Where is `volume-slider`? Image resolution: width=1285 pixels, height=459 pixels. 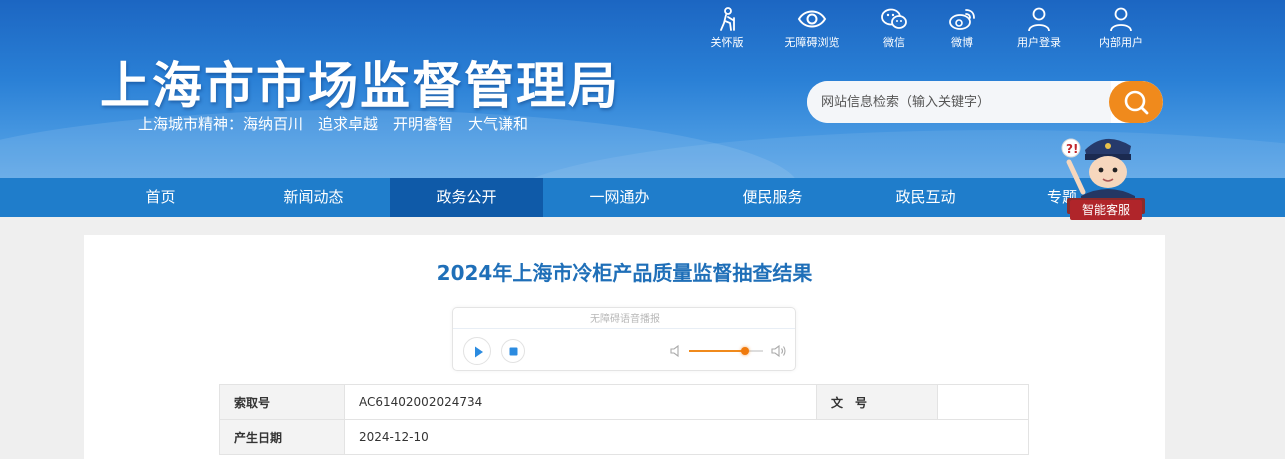 volume-slider is located at coordinates (726, 351).